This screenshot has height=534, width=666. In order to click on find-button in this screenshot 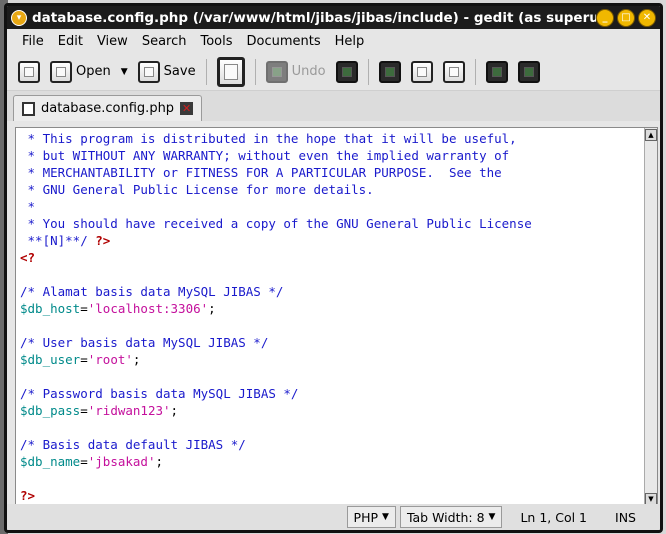, I will do `click(497, 72)`.